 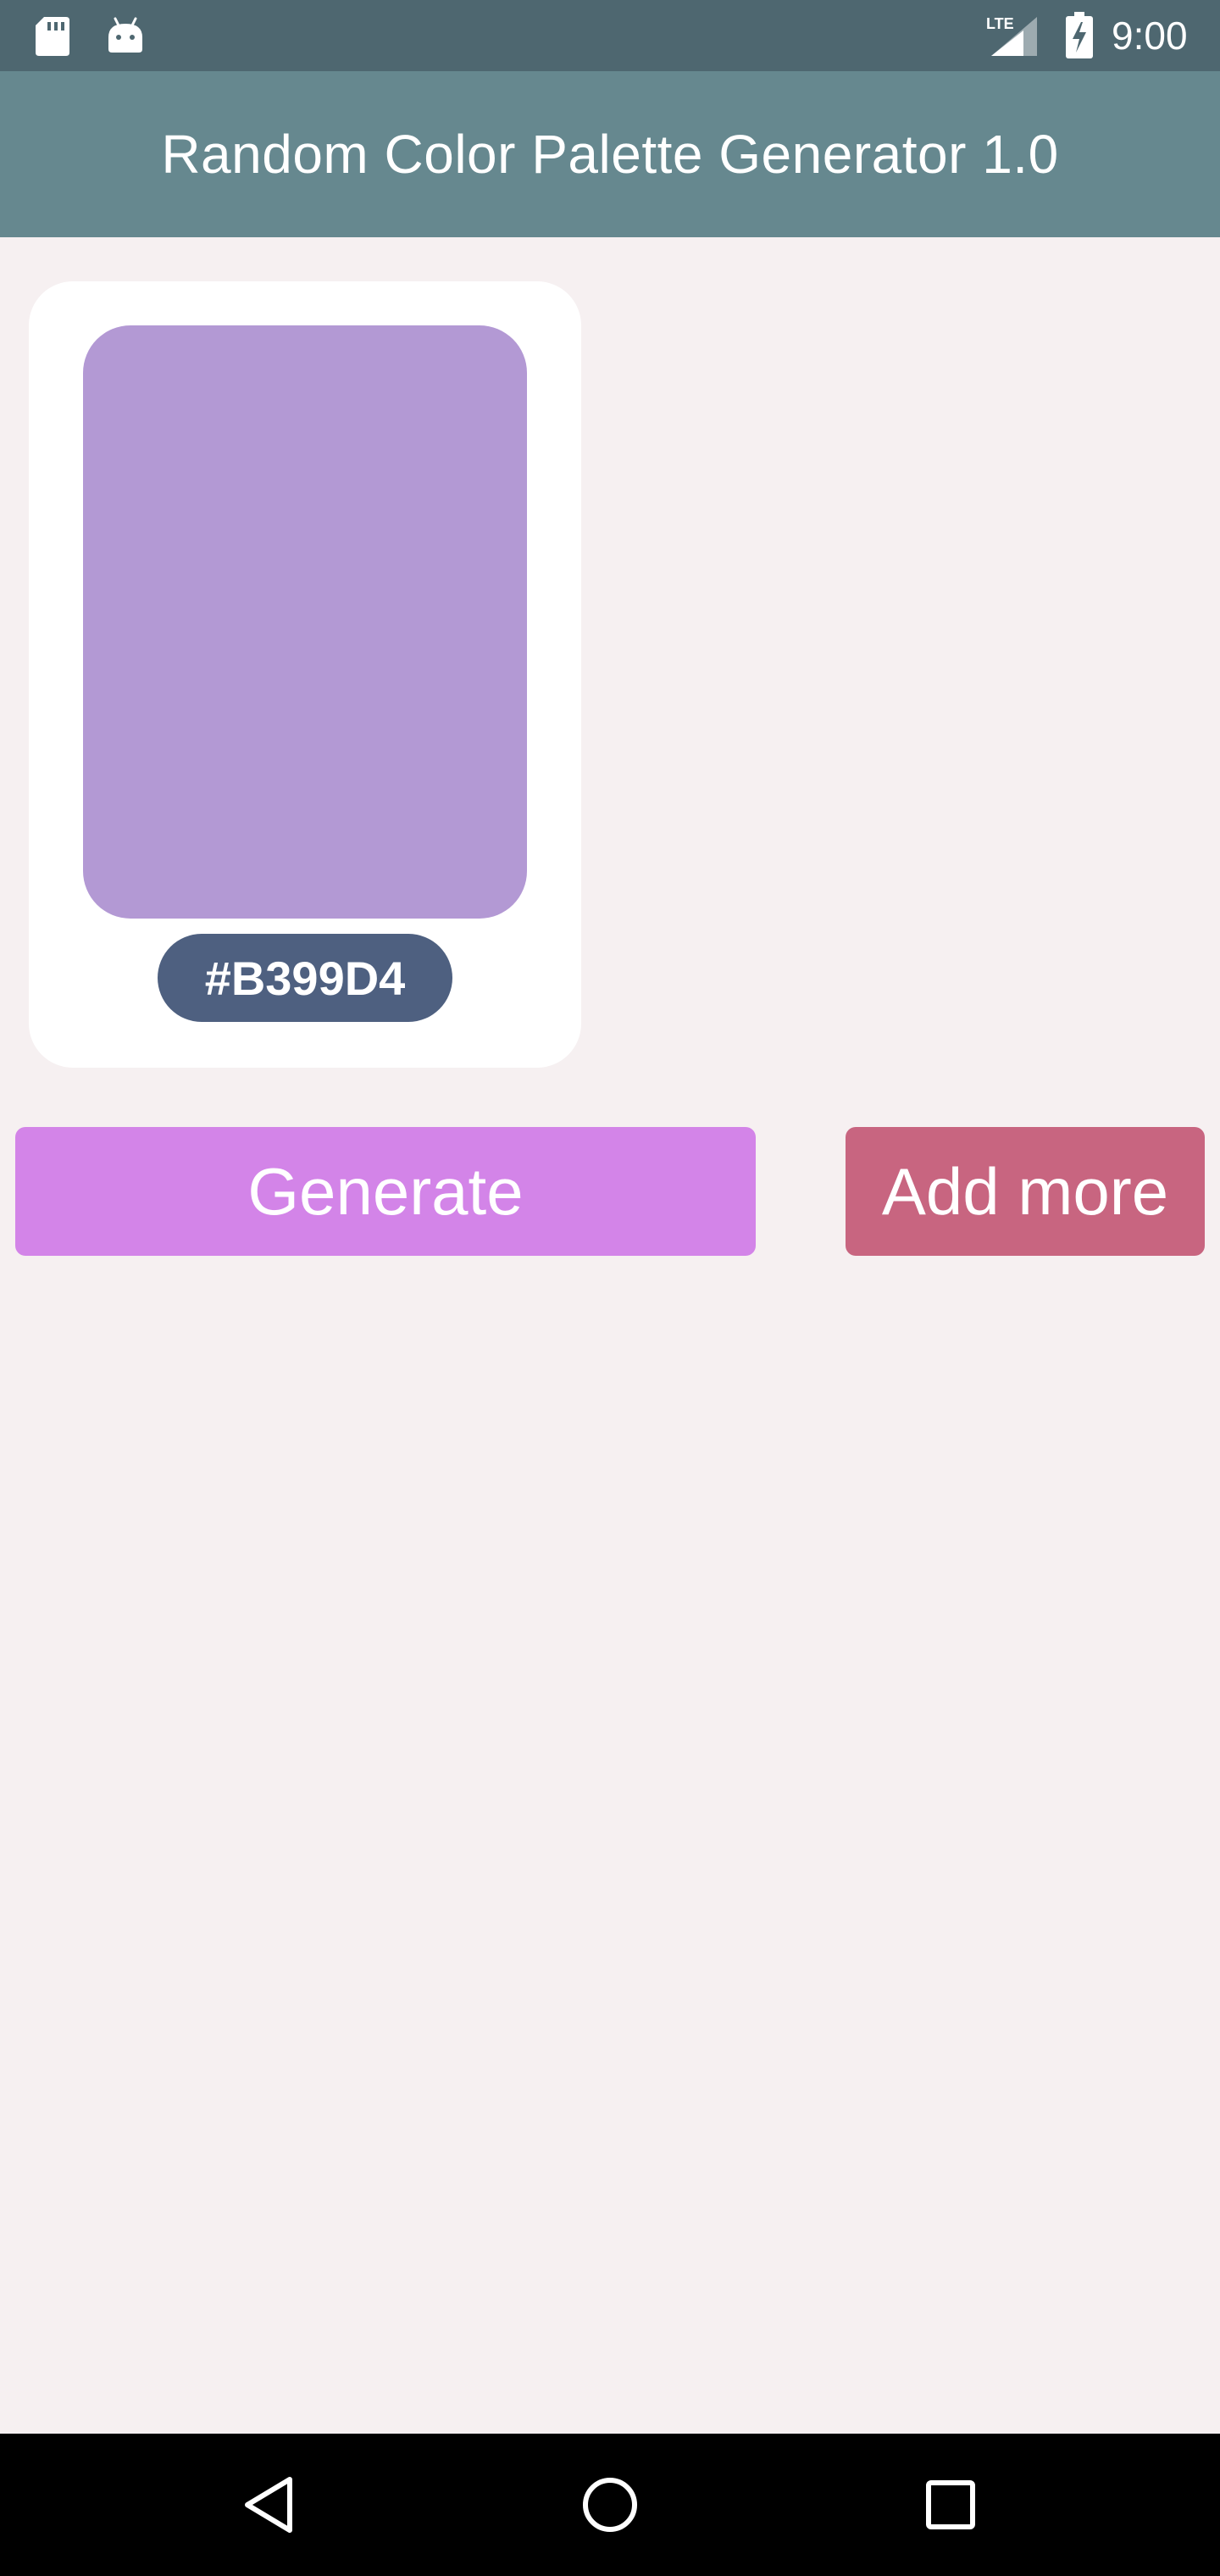 What do you see at coordinates (385, 1191) in the screenshot?
I see `generate-button: Generate` at bounding box center [385, 1191].